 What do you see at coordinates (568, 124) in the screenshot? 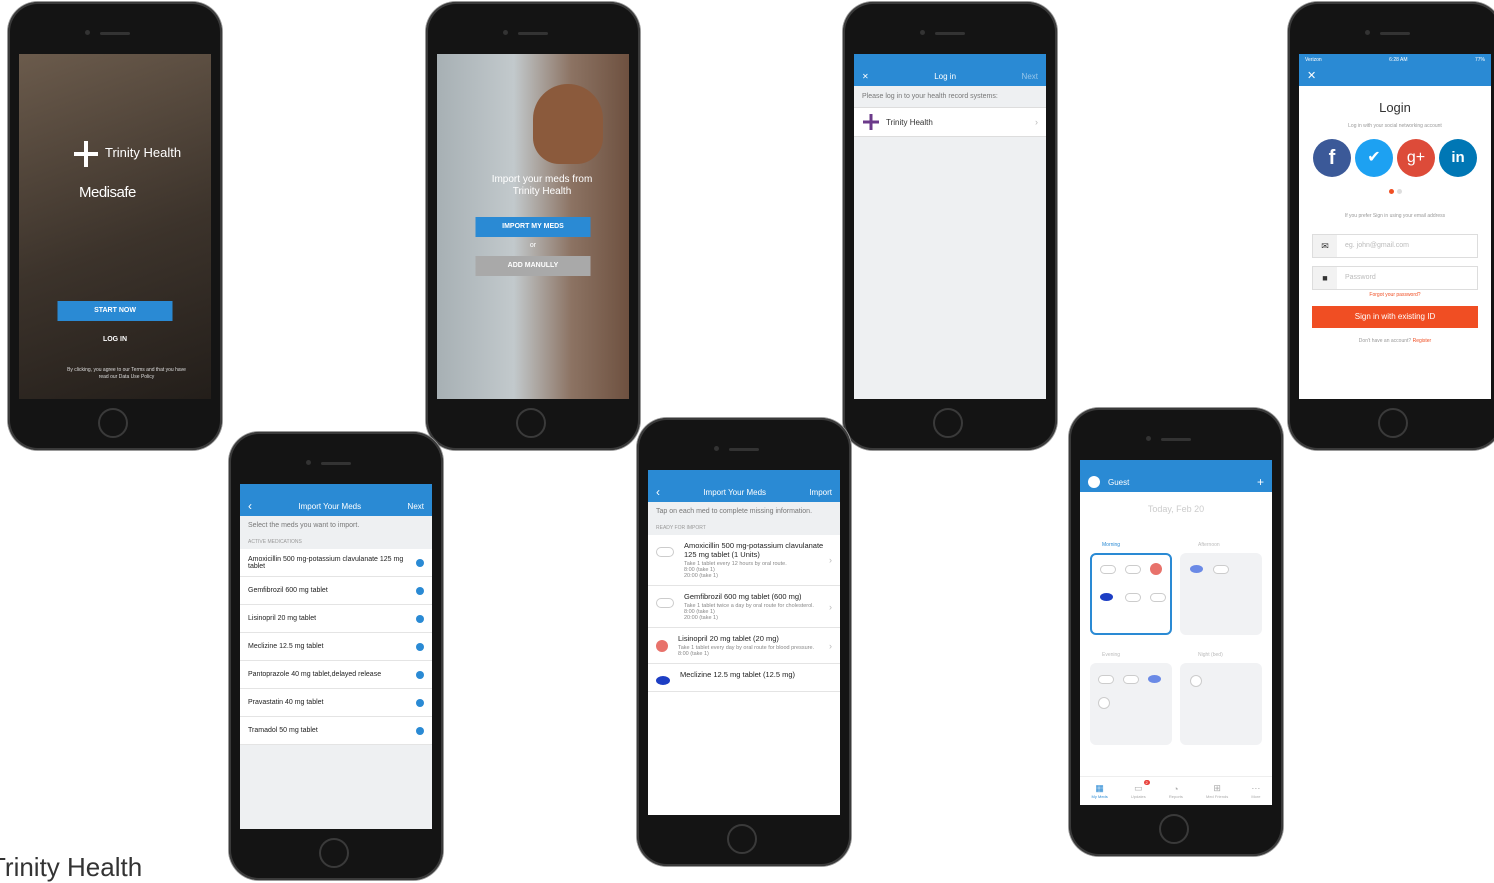
I see `nurse-photo` at bounding box center [568, 124].